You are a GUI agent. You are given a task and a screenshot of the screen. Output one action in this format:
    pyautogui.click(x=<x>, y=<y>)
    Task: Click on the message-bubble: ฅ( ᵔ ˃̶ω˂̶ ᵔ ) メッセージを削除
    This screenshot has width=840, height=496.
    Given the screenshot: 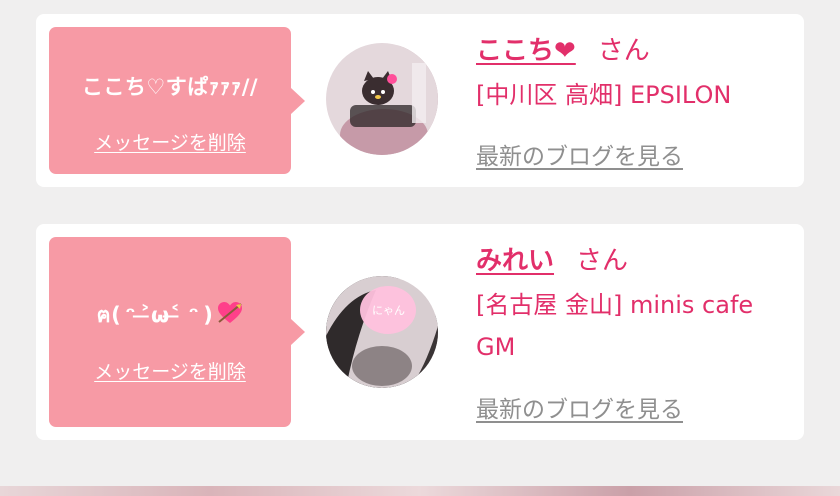 What is the action you would take?
    pyautogui.click(x=177, y=332)
    